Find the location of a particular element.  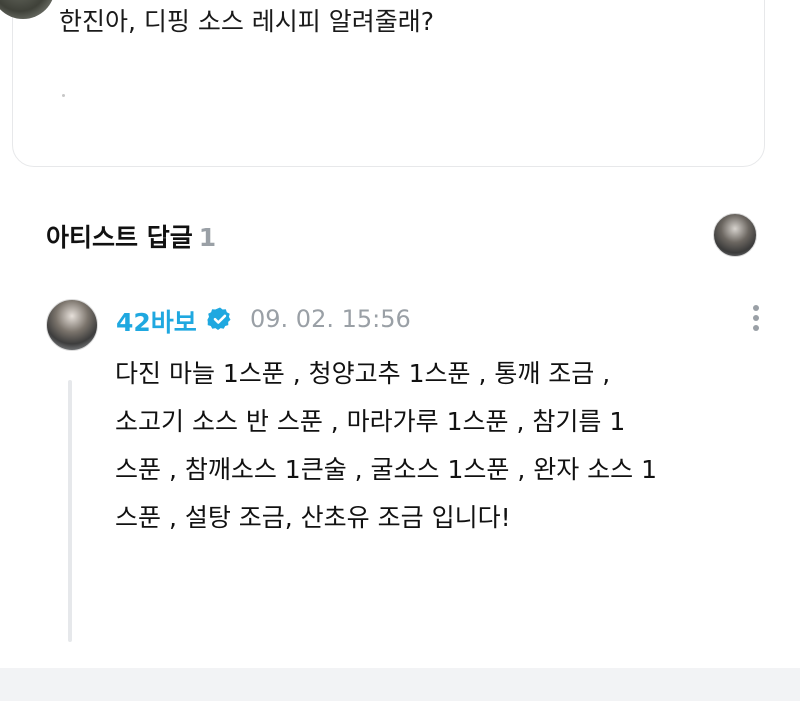

bottom-divider-bar is located at coordinates (400, 684).